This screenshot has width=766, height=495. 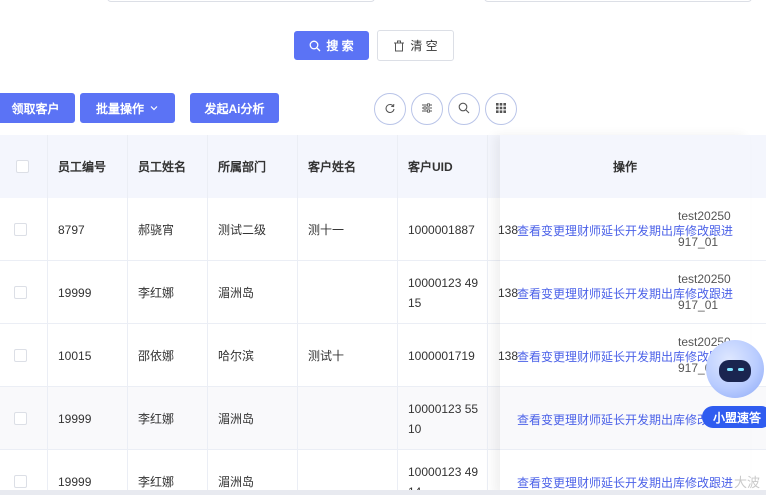 What do you see at coordinates (71, 229) in the screenshot?
I see `cell-emp-id: 8797` at bounding box center [71, 229].